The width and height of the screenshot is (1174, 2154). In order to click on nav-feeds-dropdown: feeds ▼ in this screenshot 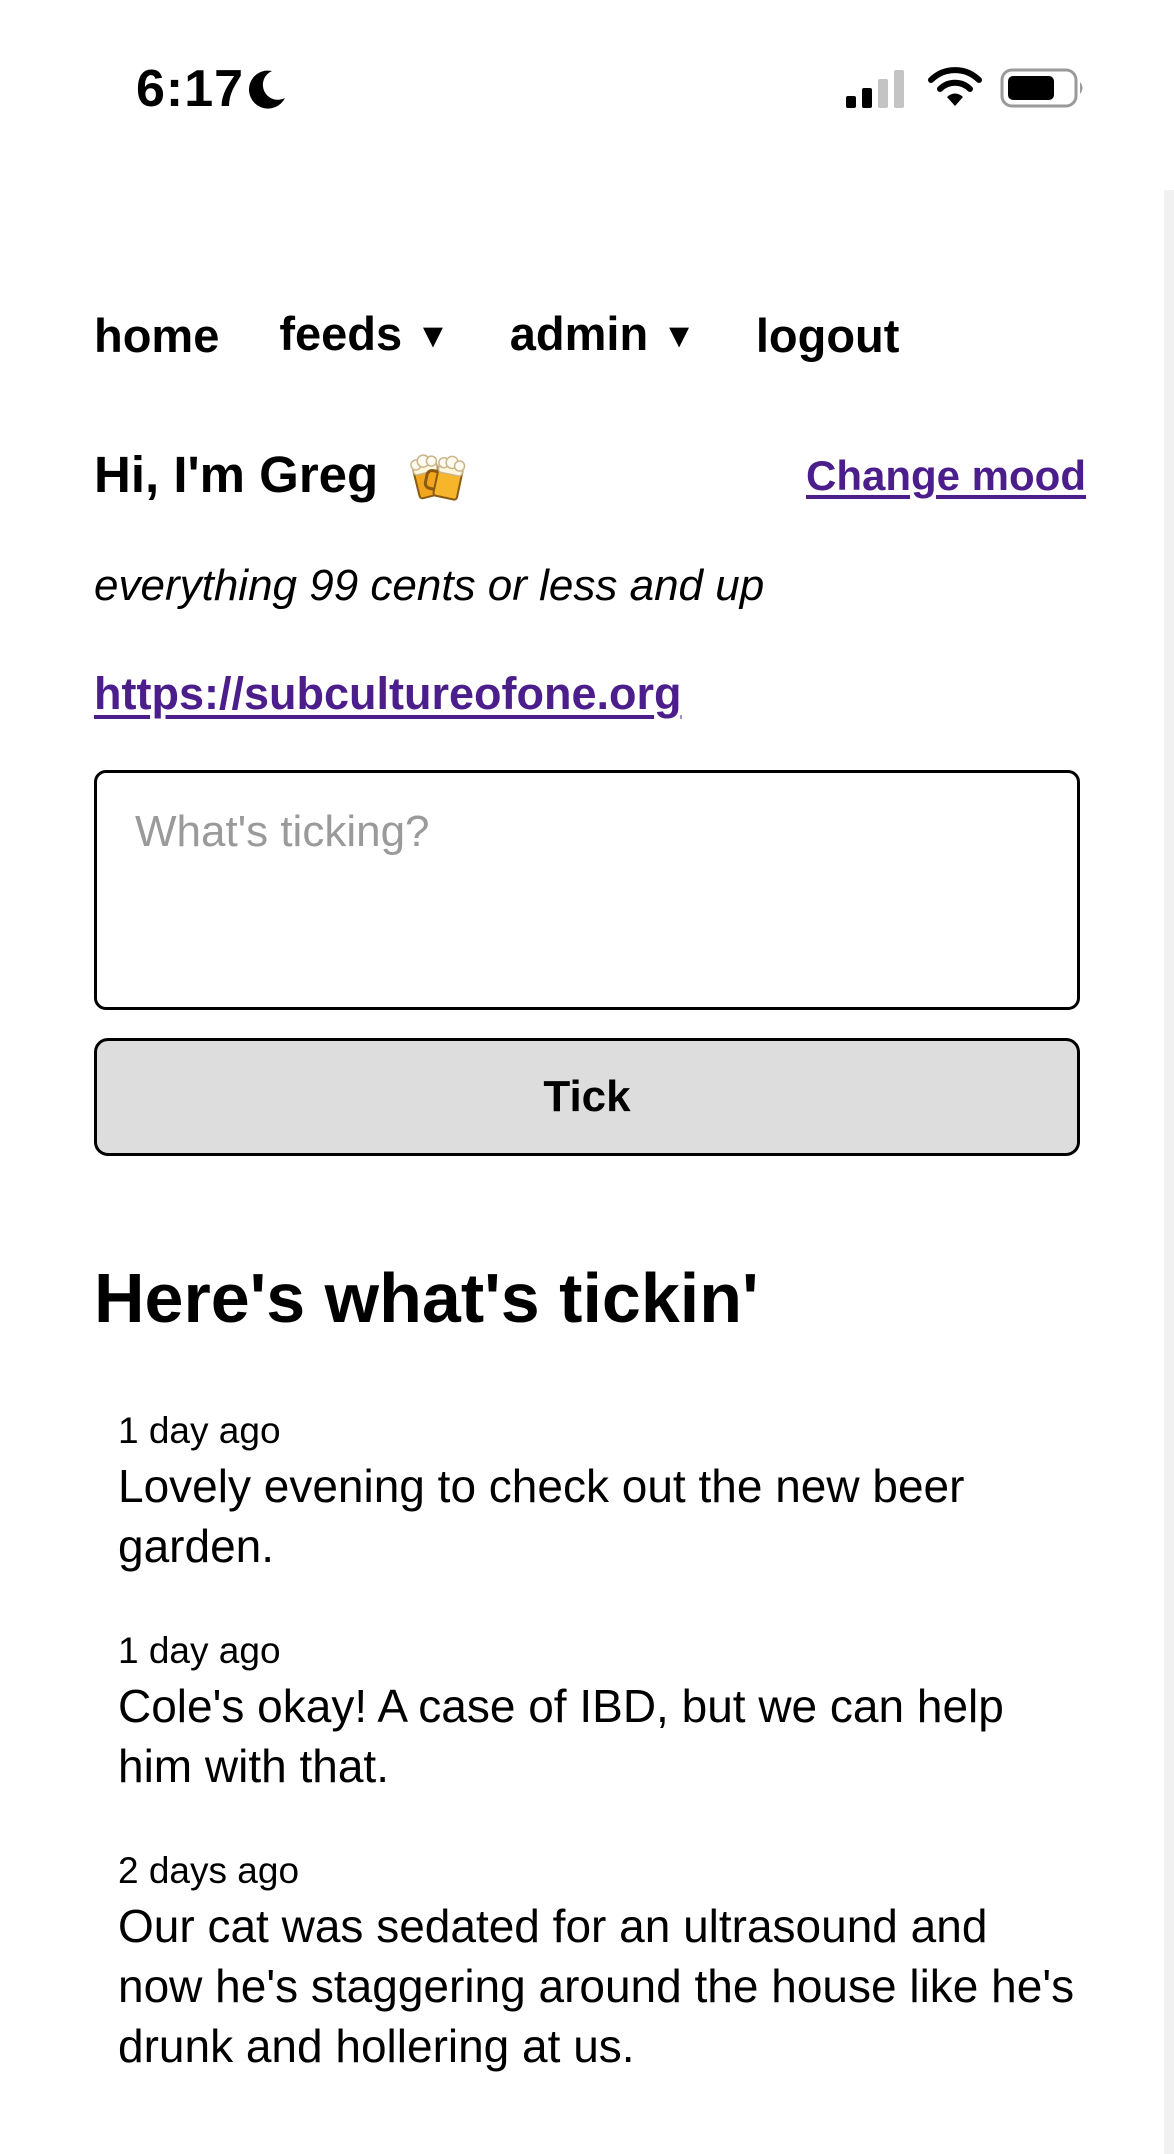, I will do `click(364, 336)`.